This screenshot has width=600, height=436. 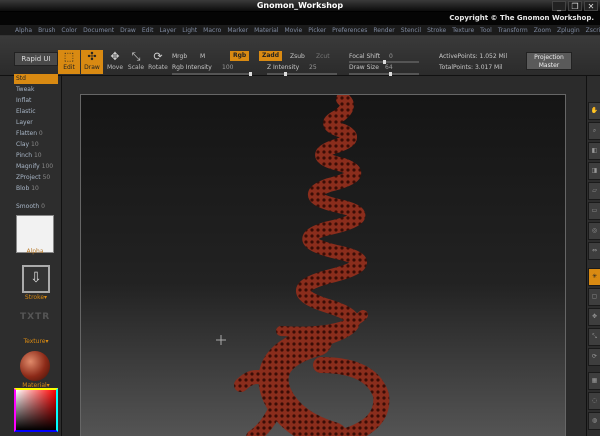 I want to click on rotate-view-icon: ⟳, so click(x=594, y=356).